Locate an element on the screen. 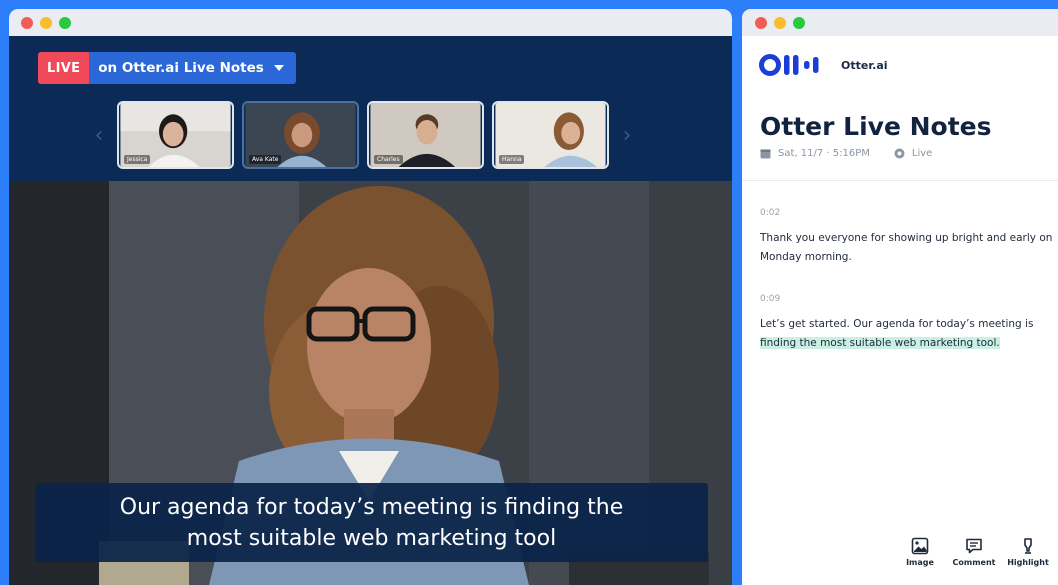 This screenshot has width=1058, height=585. live-notes-selector: LIVE on Otter.ai Live Notes is located at coordinates (167, 68).